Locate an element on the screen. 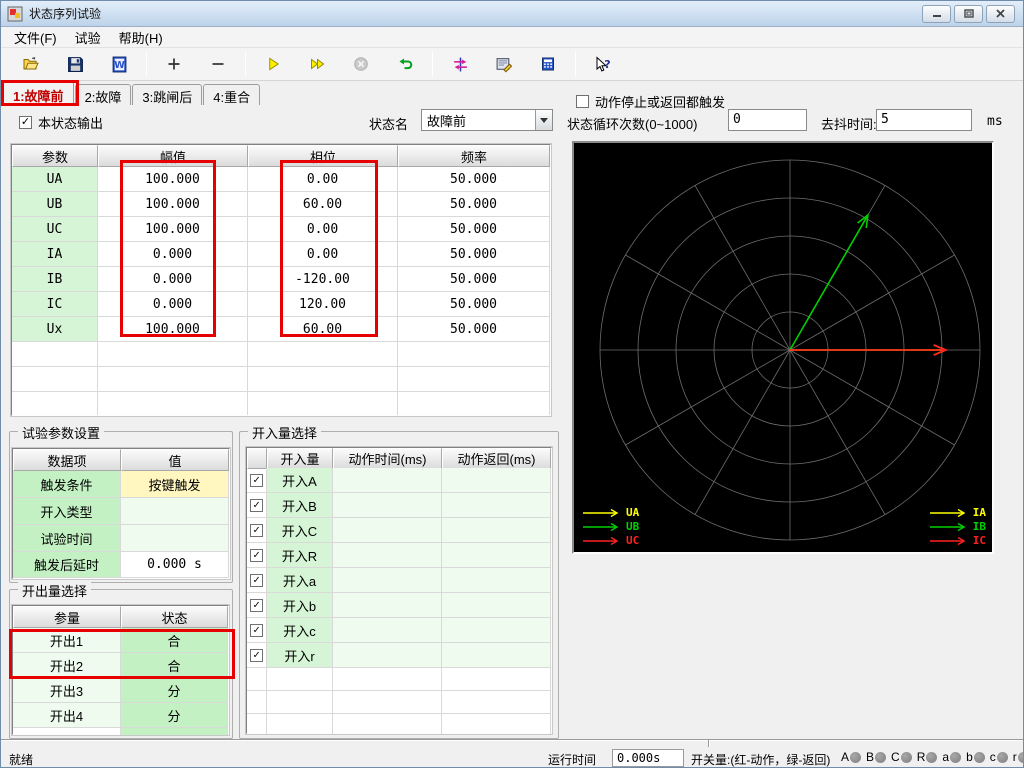  both-trigger-checkbox-box is located at coordinates (582, 101).